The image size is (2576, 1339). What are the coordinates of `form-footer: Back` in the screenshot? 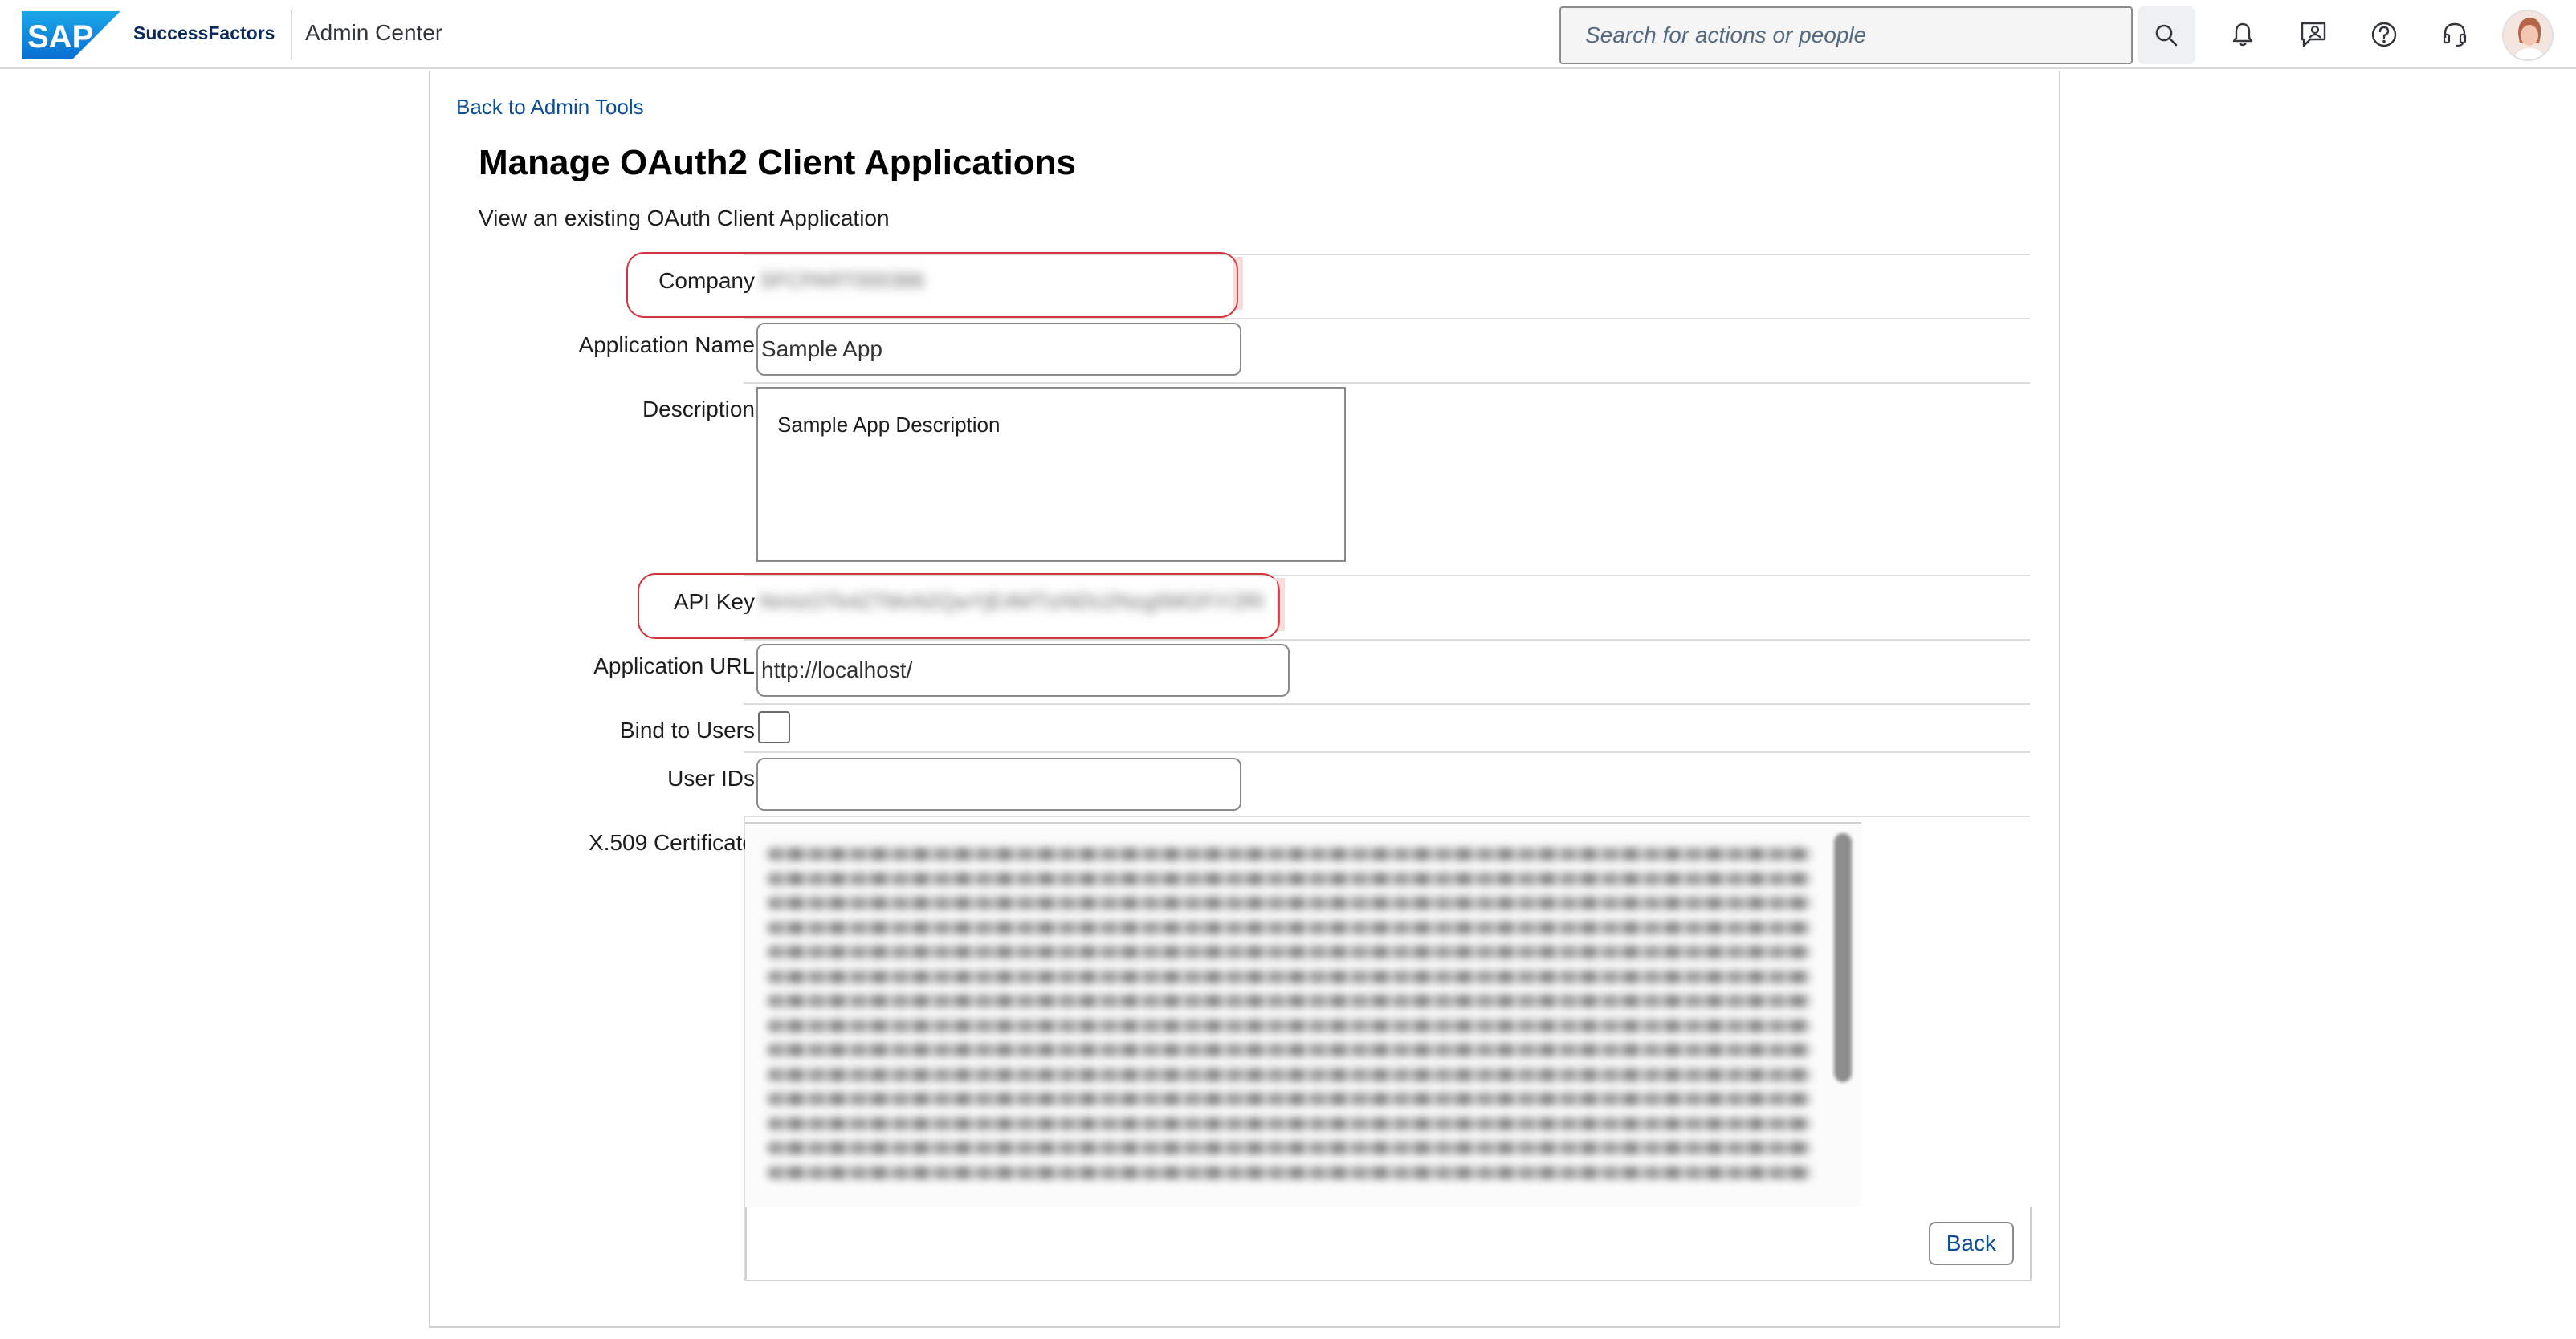 It's located at (1388, 1244).